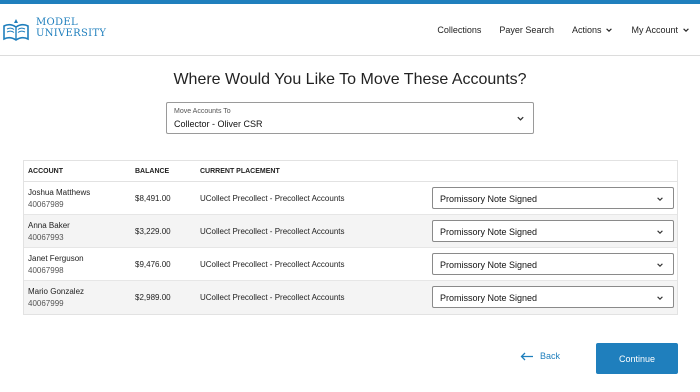 The image size is (700, 392). I want to click on brand-name: MODEL UNIVERSITY, so click(71, 28).